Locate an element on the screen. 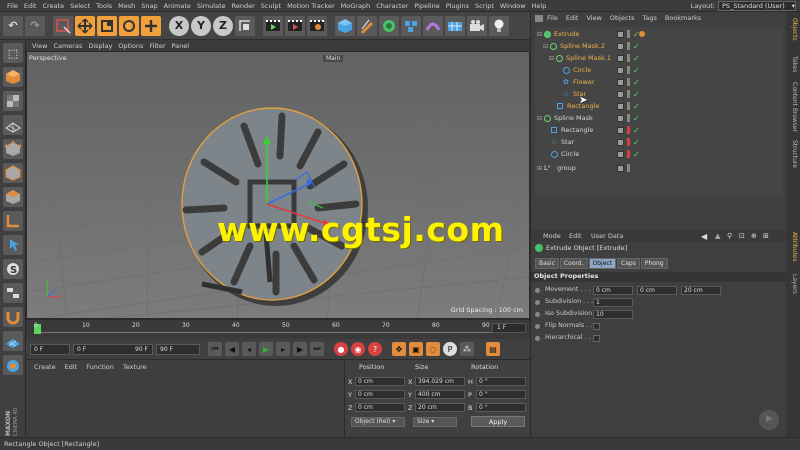 Image resolution: width=800 pixels, height=450 pixels. position-key-icon: ✥ is located at coordinates (399, 349).